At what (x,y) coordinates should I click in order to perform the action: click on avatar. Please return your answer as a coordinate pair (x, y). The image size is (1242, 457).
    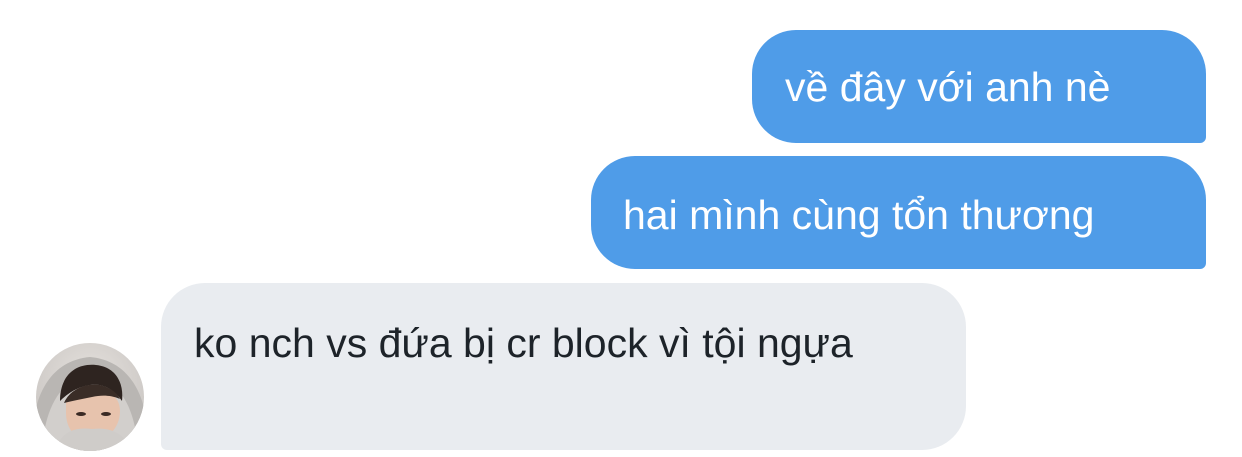
    Looking at the image, I should click on (90, 397).